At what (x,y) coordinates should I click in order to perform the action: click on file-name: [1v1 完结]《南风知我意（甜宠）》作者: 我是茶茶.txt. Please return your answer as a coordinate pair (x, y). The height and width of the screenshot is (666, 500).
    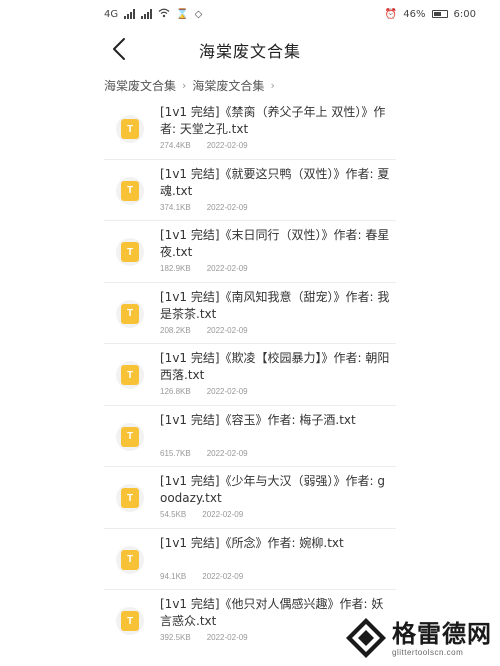
    Looking at the image, I should click on (275, 305).